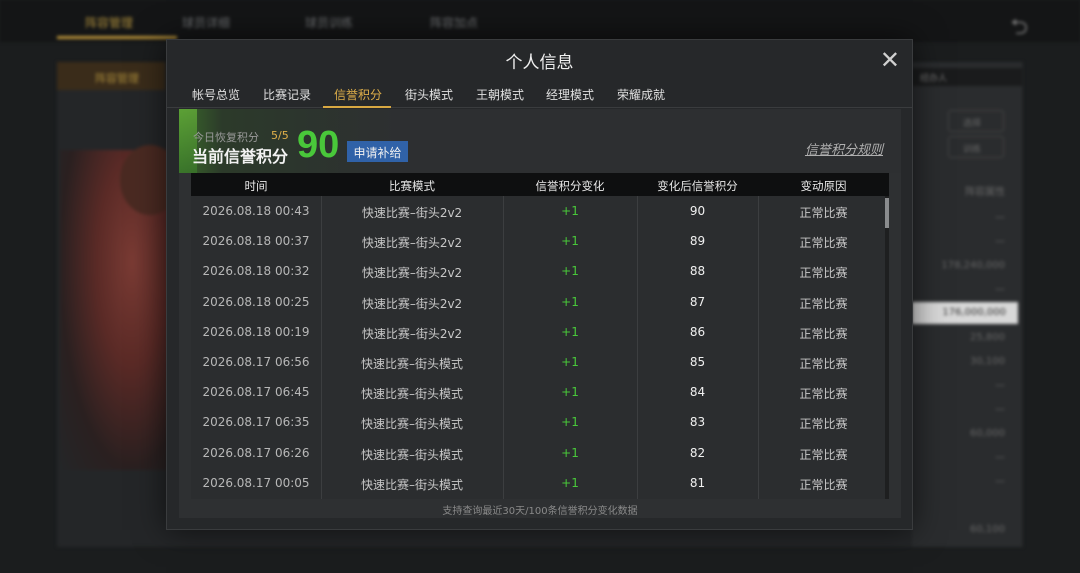 The width and height of the screenshot is (1080, 573). Describe the element at coordinates (697, 362) in the screenshot. I see `cell-after: 85` at that location.